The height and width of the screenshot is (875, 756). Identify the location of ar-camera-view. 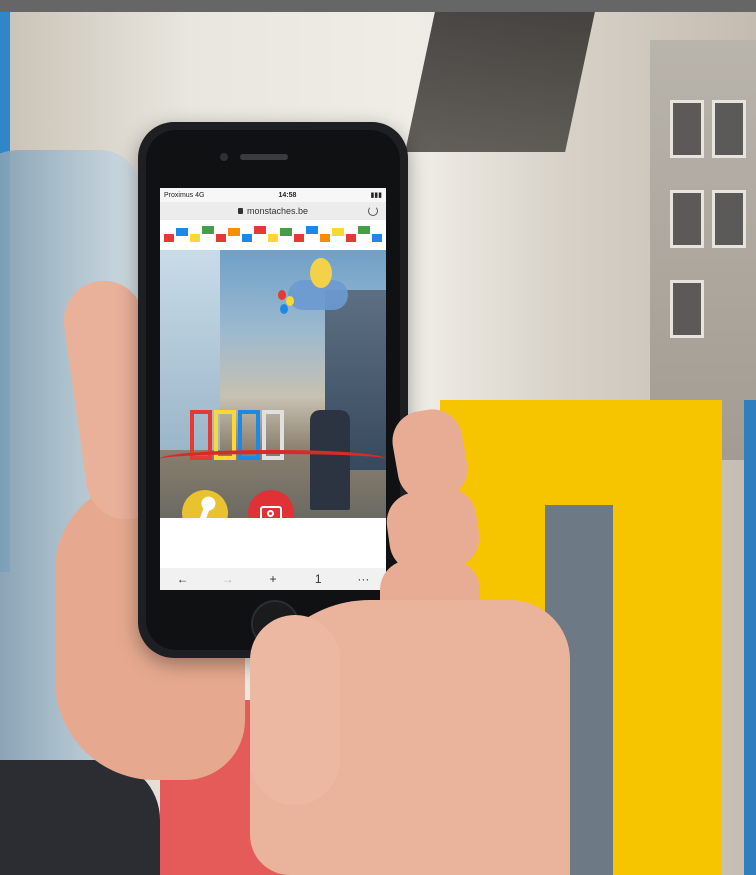
(273, 384).